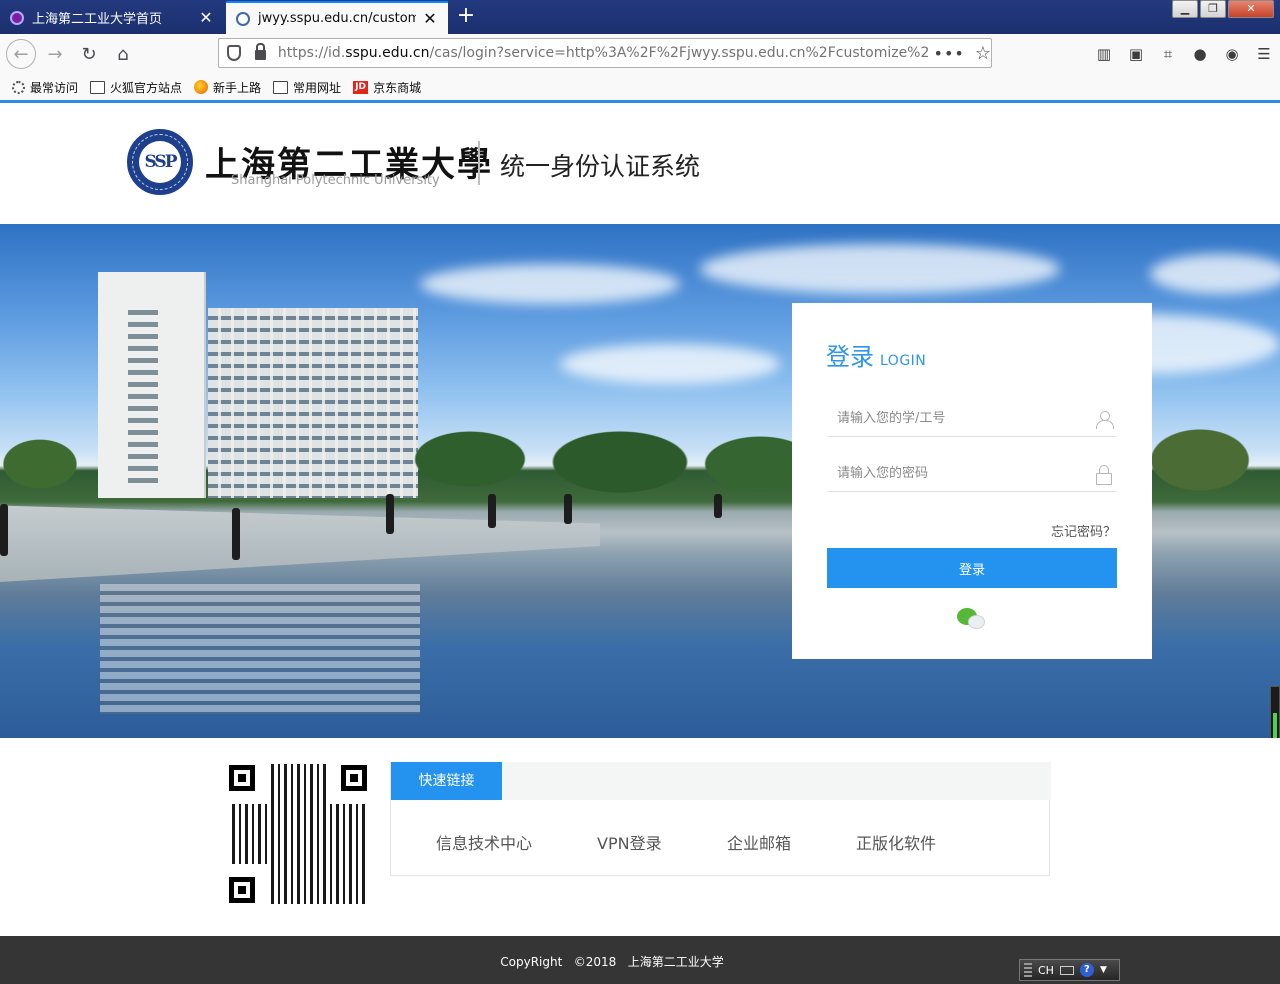  What do you see at coordinates (484, 842) in the screenshot?
I see `link-it-center: 信息技术中心` at bounding box center [484, 842].